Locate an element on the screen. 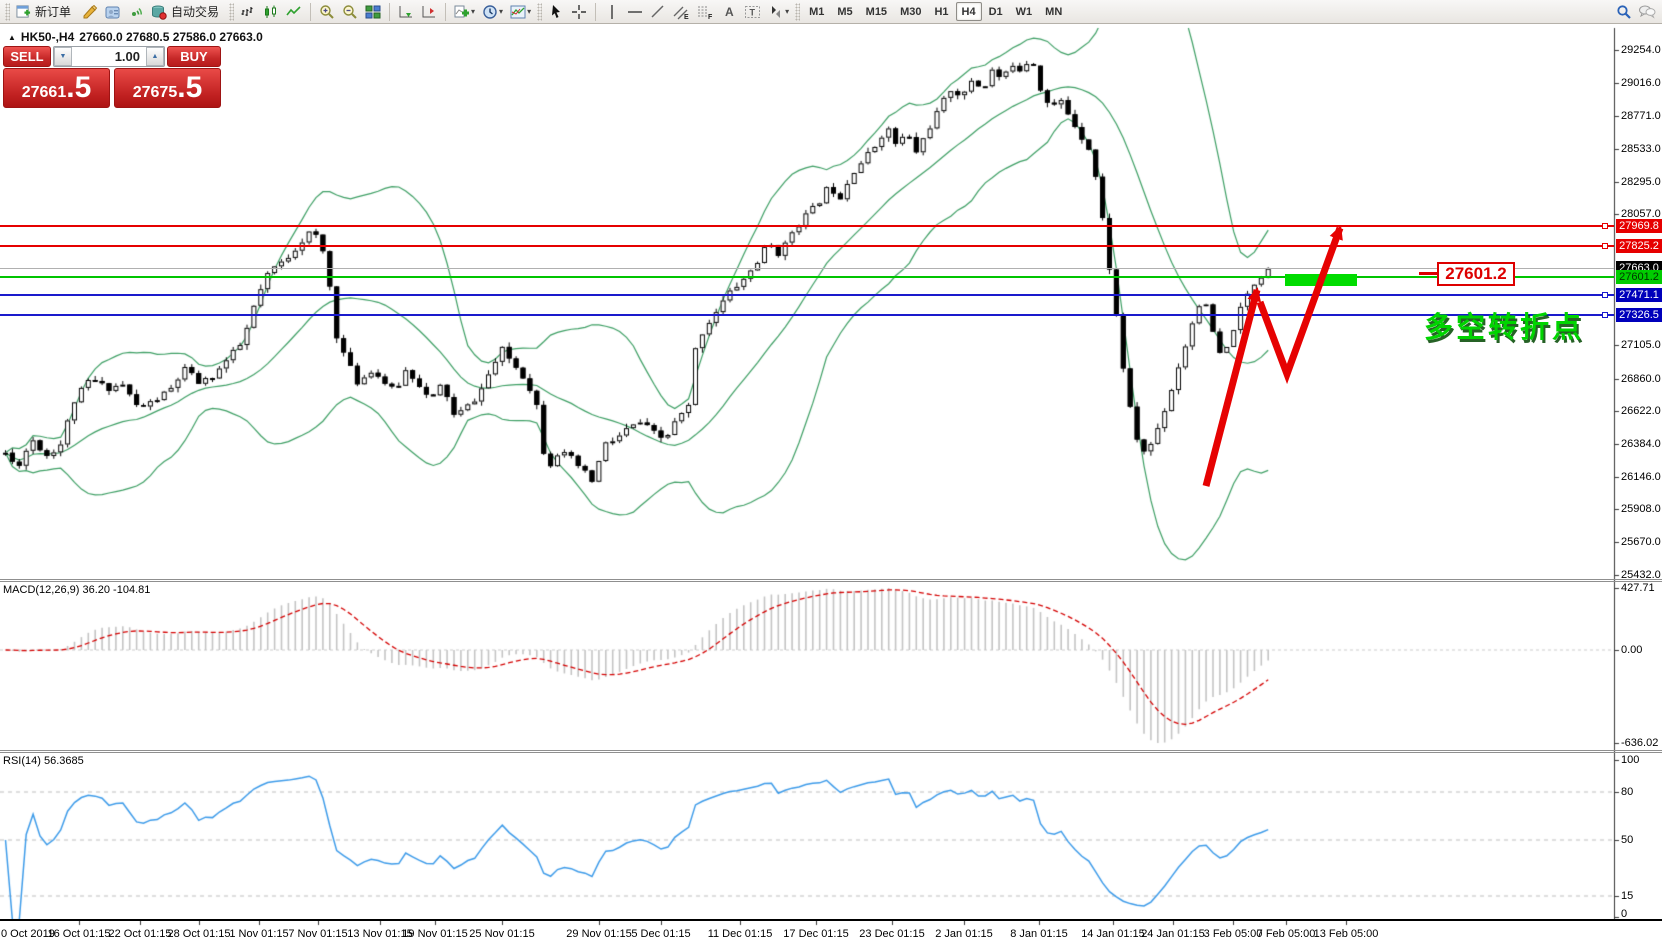 This screenshot has width=1662, height=944. vertical-line-button is located at coordinates (612, 11).